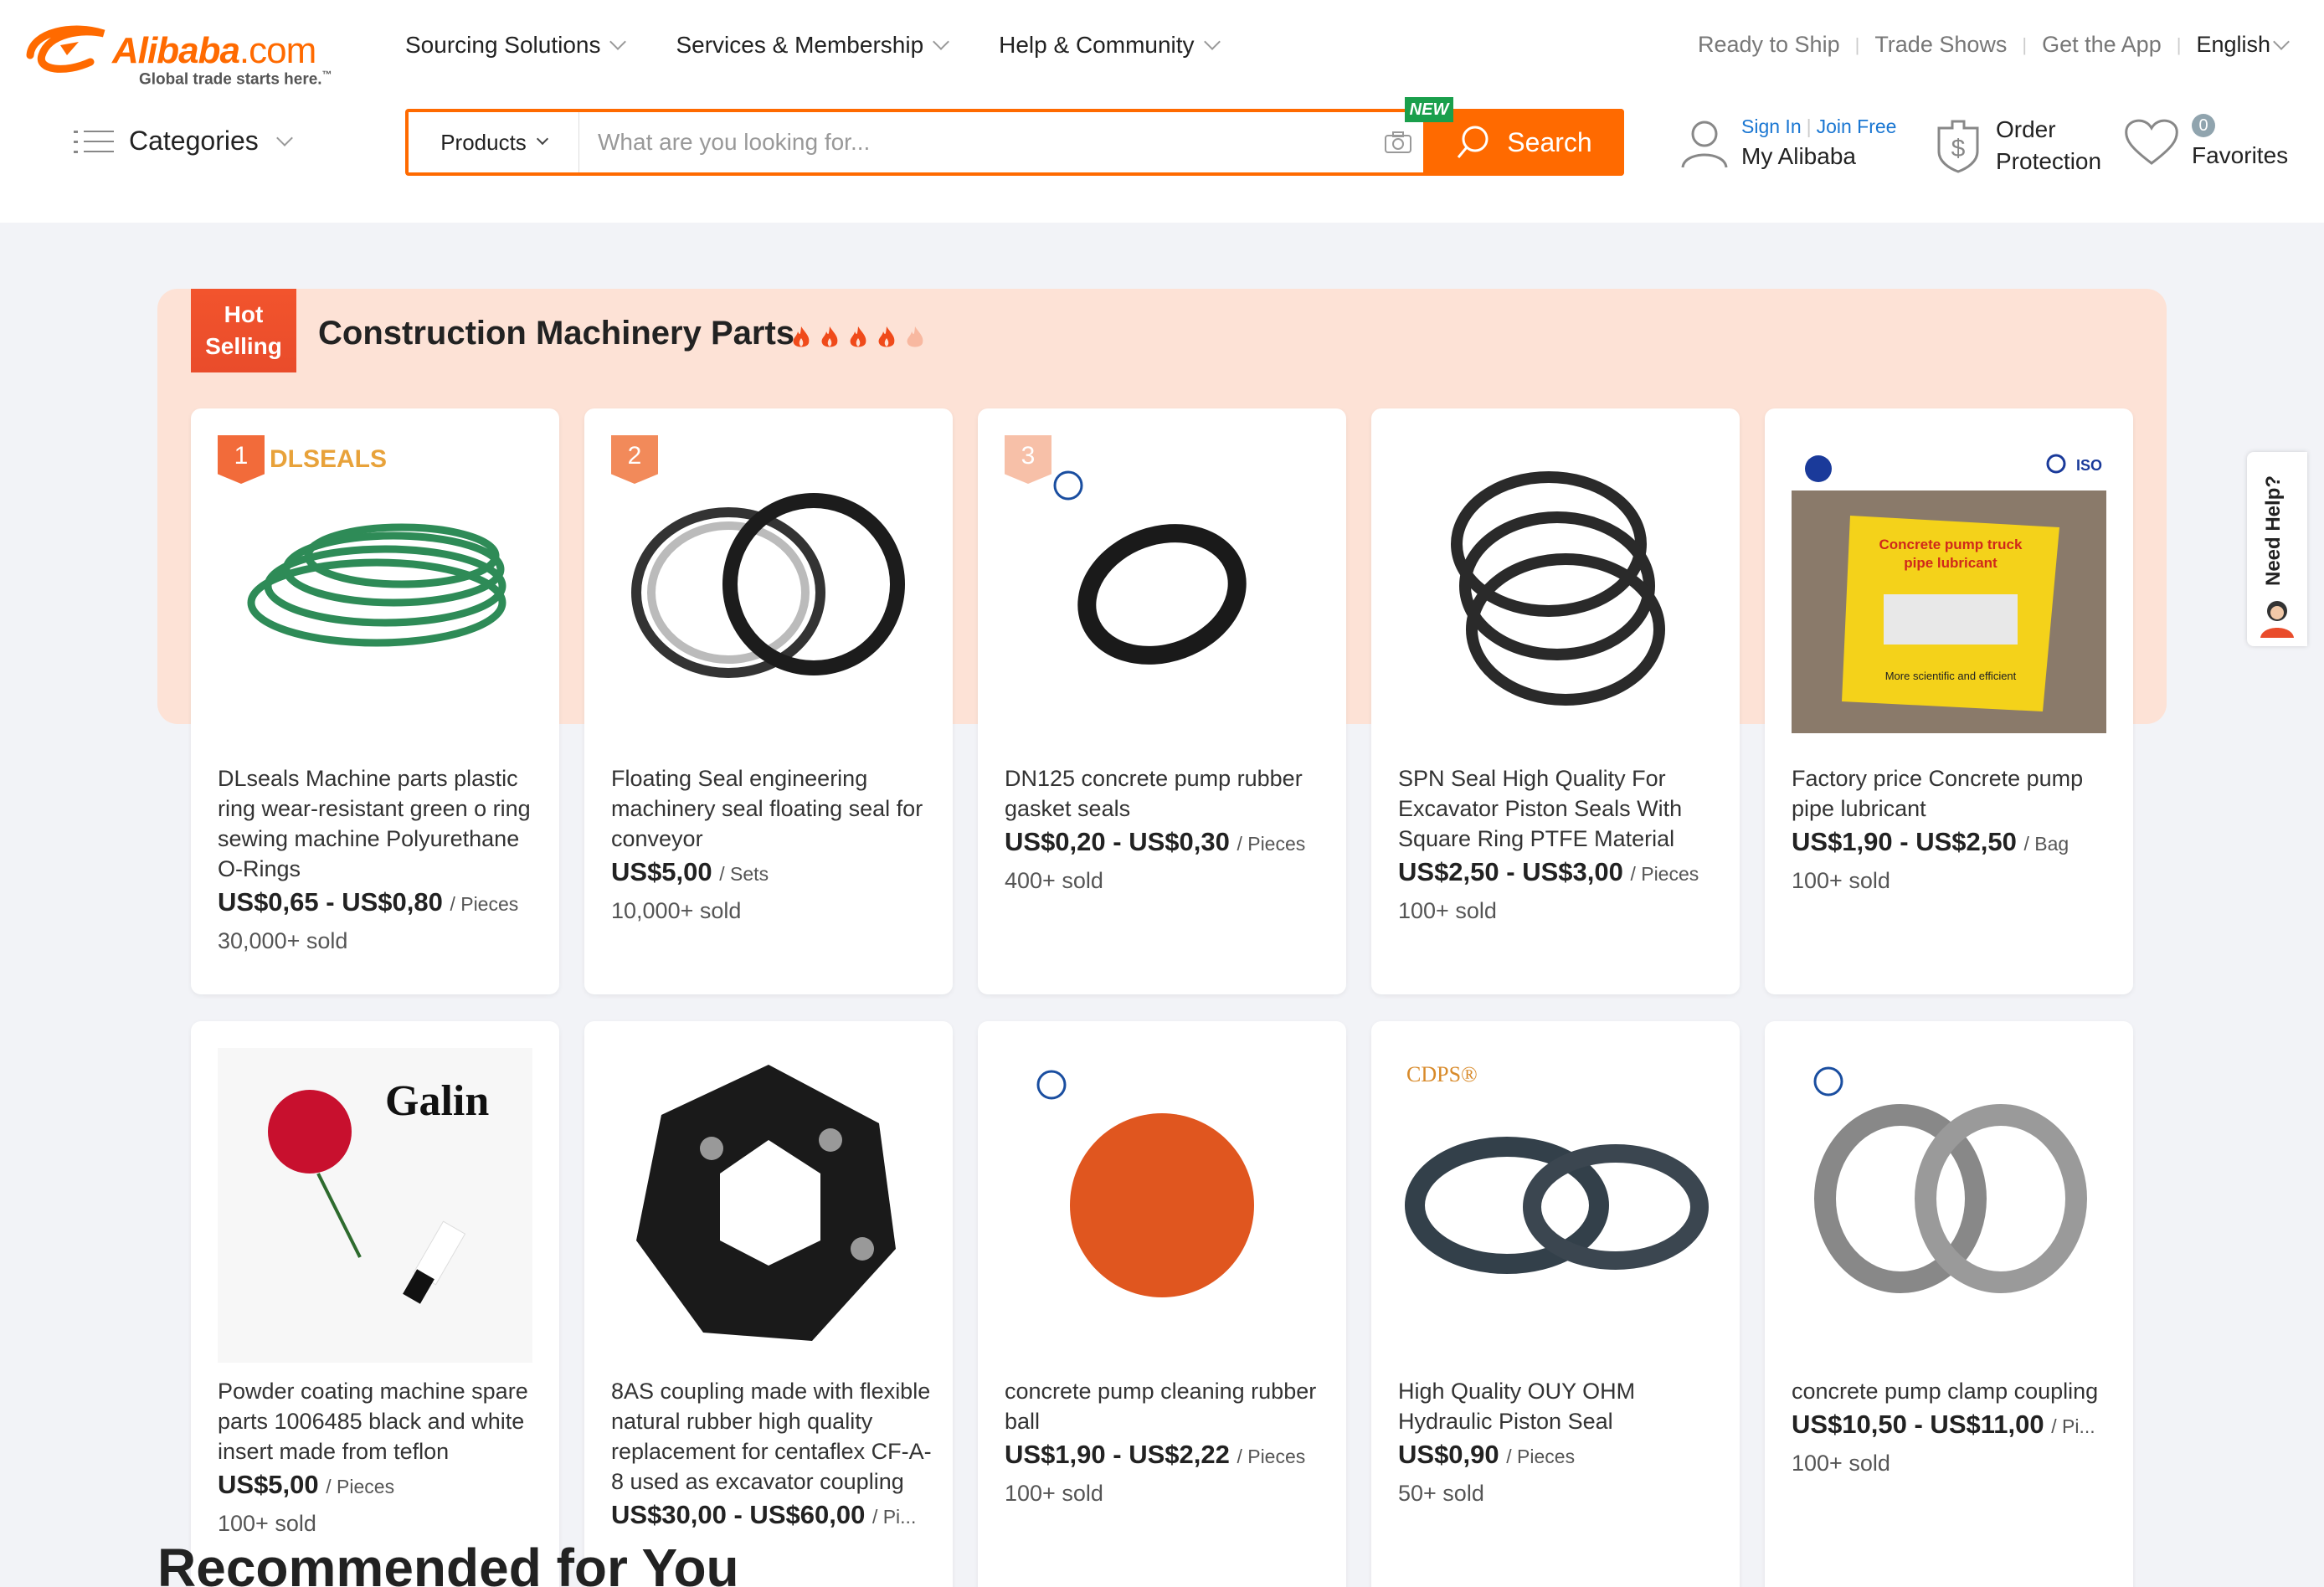 The image size is (2324, 1587). What do you see at coordinates (1473, 142) in the screenshot?
I see `search-icon` at bounding box center [1473, 142].